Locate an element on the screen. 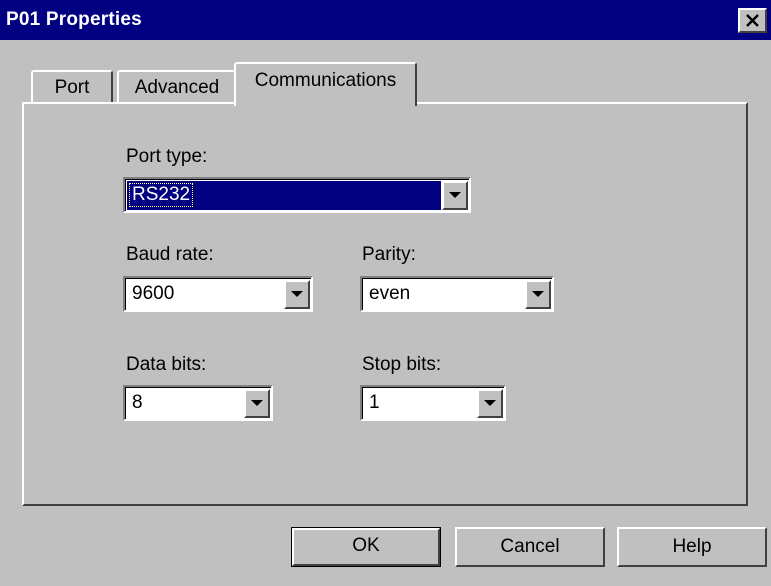 The width and height of the screenshot is (771, 586). baud-rate-value: 9600 is located at coordinates (153, 293).